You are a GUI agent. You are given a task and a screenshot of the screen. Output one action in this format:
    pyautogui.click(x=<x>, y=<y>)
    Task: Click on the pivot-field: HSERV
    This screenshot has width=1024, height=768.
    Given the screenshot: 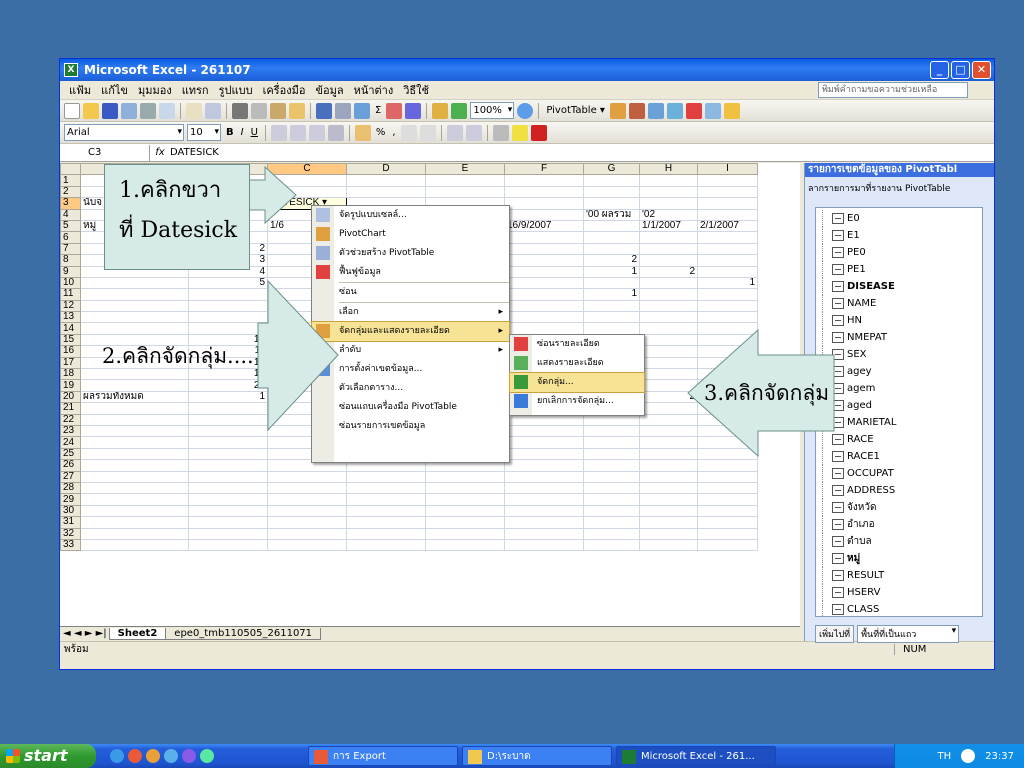 What is the action you would take?
    pyautogui.click(x=901, y=592)
    